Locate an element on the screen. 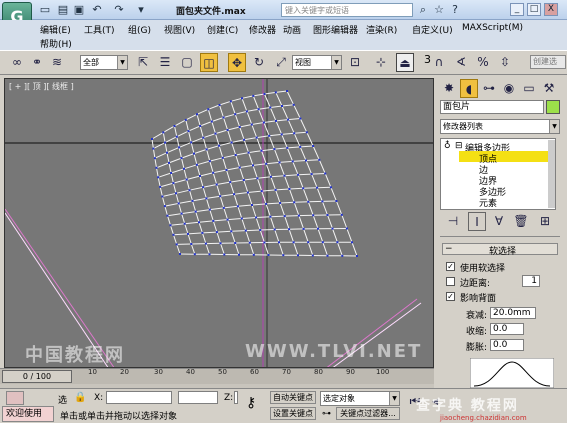 The image size is (567, 423). scale-icon: ⤢ is located at coordinates (281, 62).